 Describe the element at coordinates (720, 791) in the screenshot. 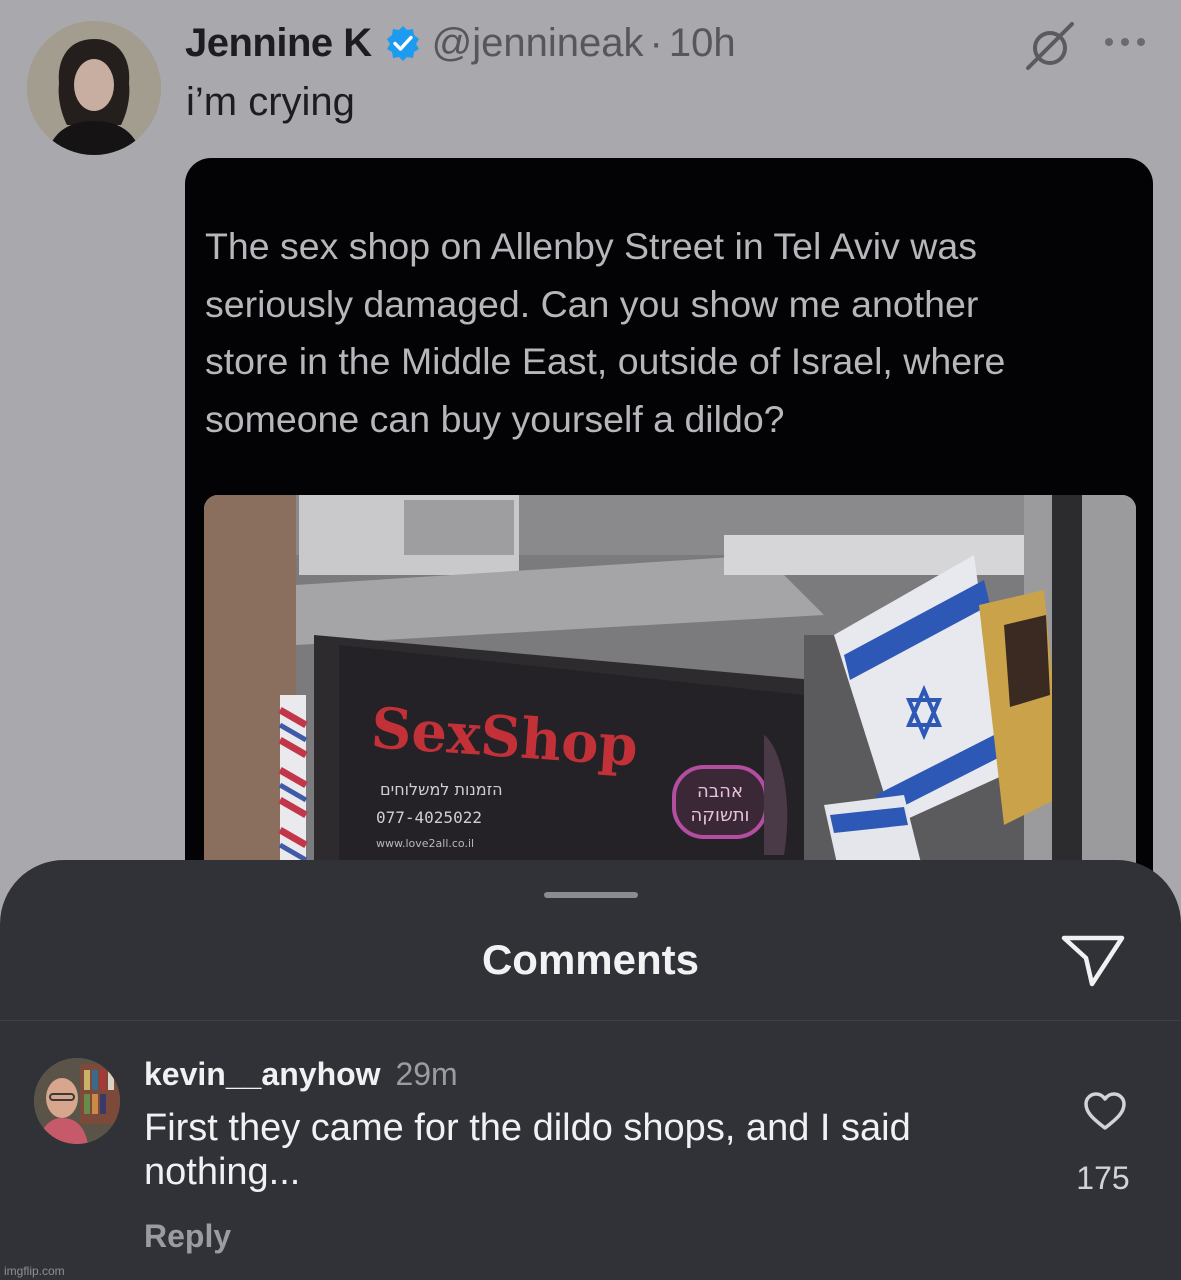

I see `badge-line-1: אהבה` at that location.